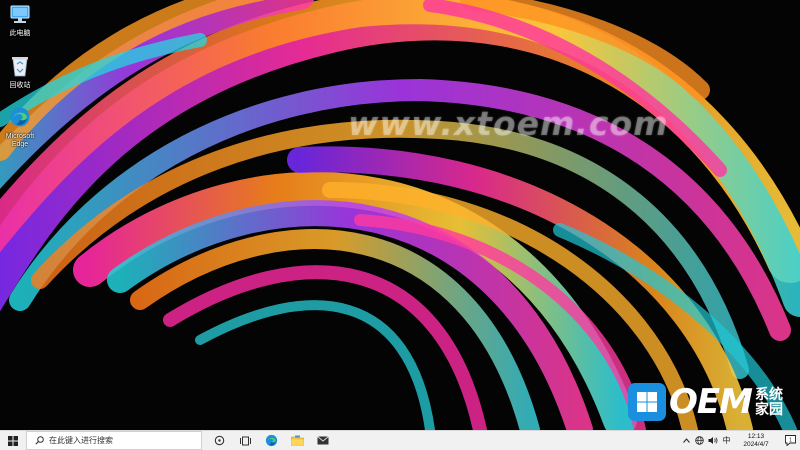  I want to click on file-explorer-button, so click(297, 440).